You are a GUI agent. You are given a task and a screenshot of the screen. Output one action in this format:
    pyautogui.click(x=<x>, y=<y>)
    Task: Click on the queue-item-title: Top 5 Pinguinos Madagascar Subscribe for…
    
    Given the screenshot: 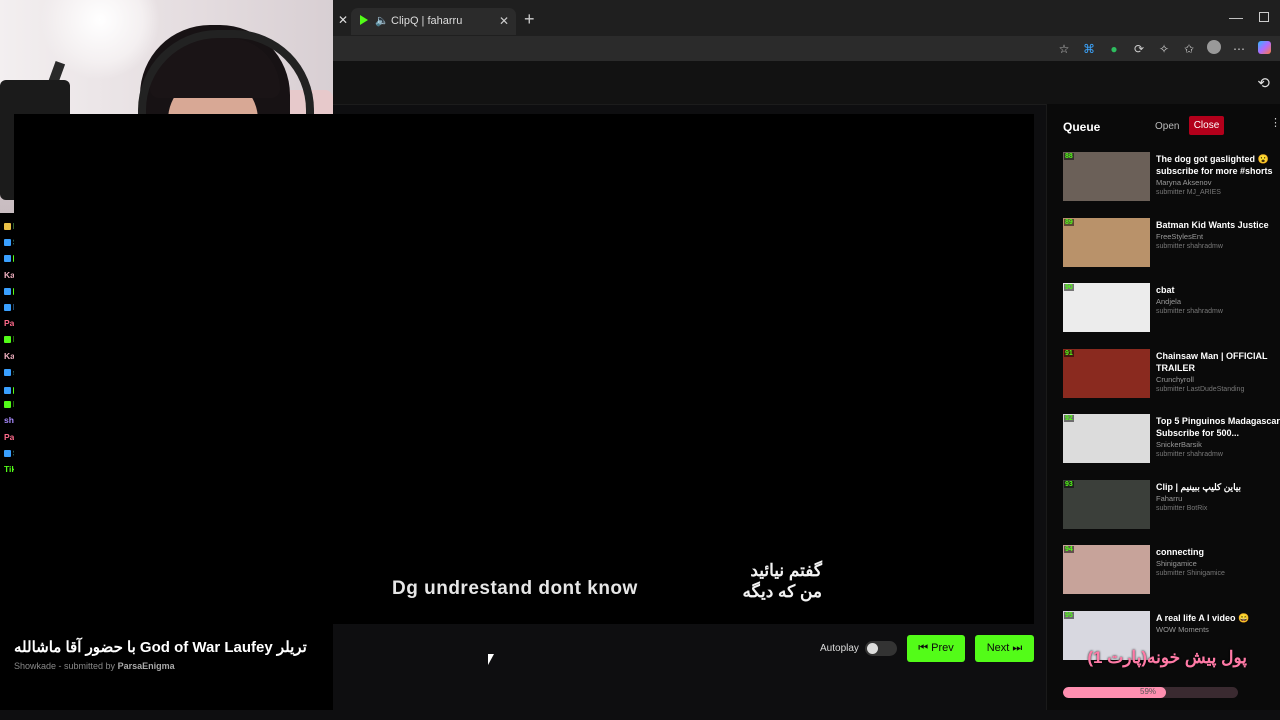 What is the action you would take?
    pyautogui.click(x=1218, y=427)
    